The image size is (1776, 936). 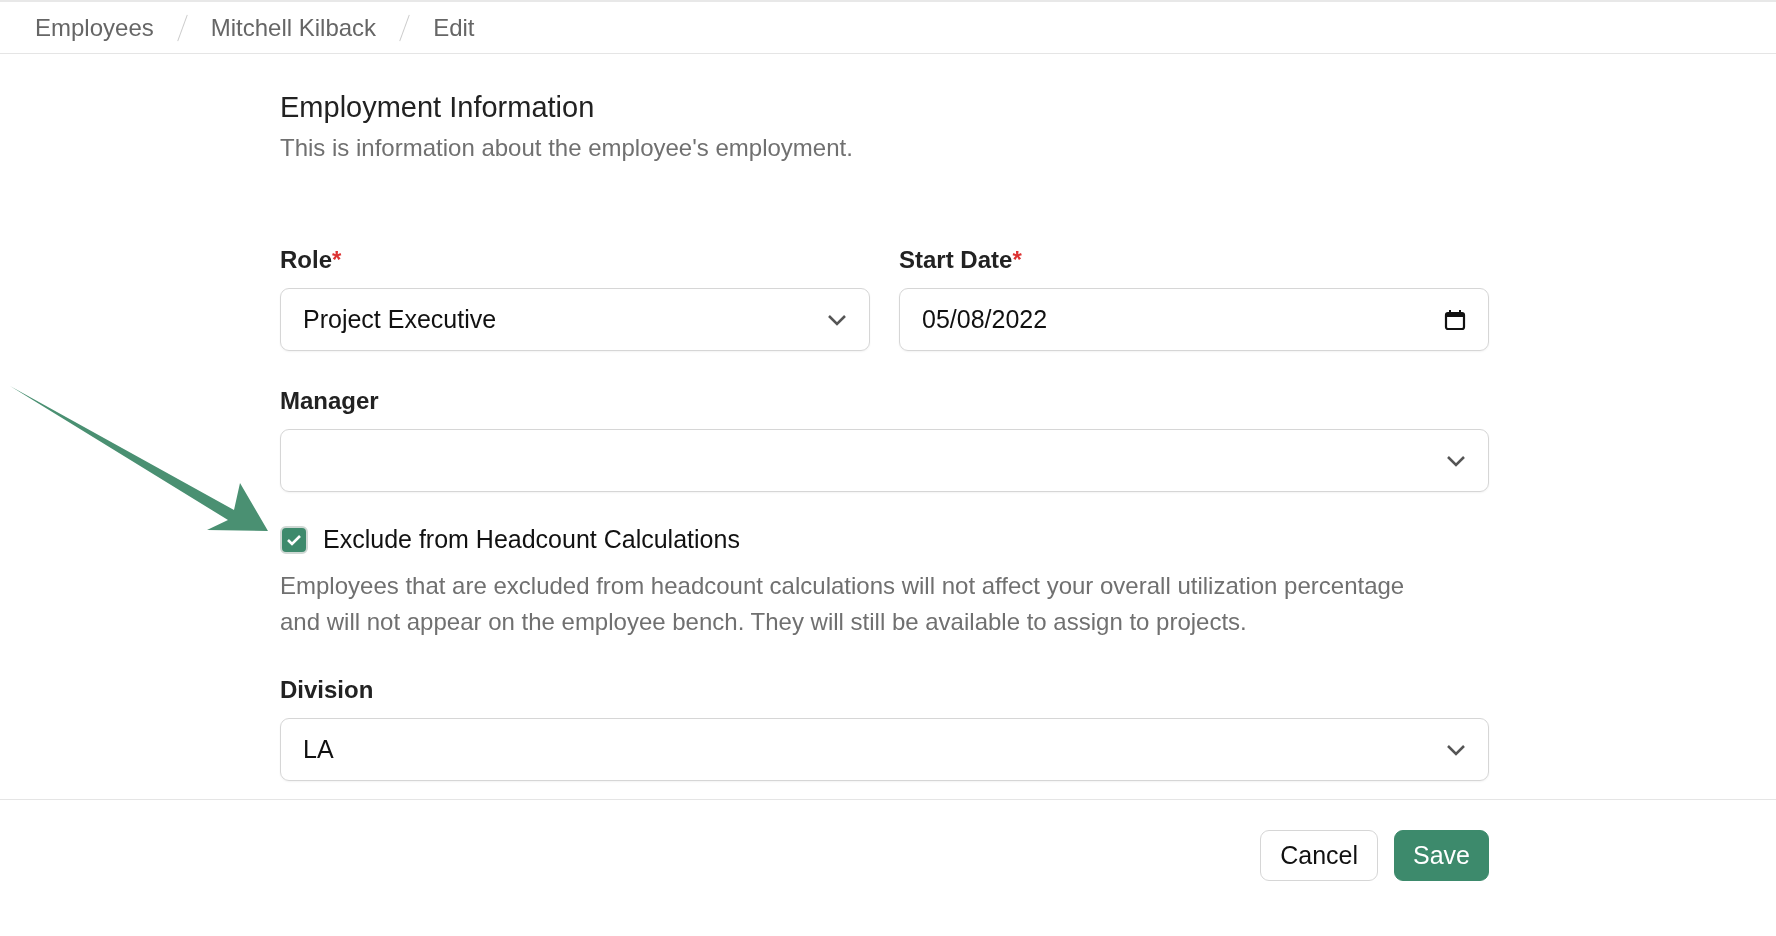 What do you see at coordinates (293, 27) in the screenshot?
I see `breadcrumb-link: Mitchell Kilback` at bounding box center [293, 27].